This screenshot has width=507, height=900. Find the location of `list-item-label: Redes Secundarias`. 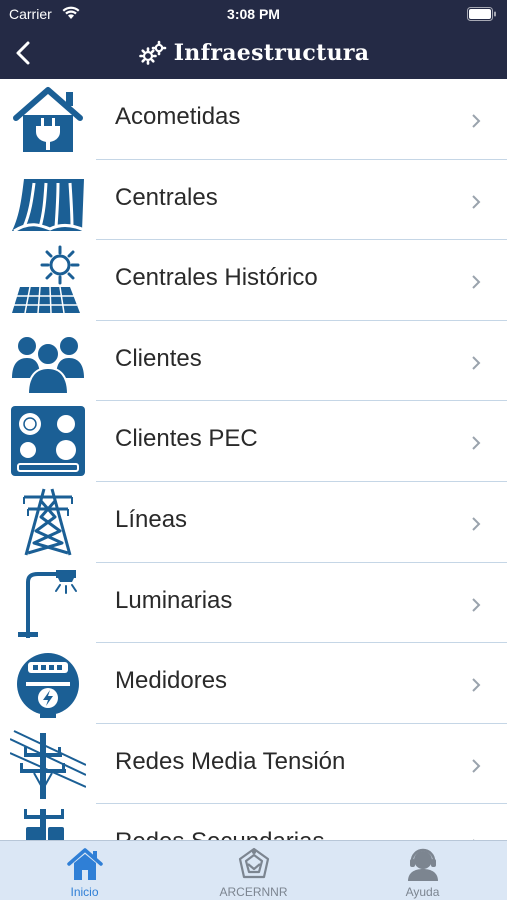

list-item-label: Redes Secundarias is located at coordinates (219, 834).